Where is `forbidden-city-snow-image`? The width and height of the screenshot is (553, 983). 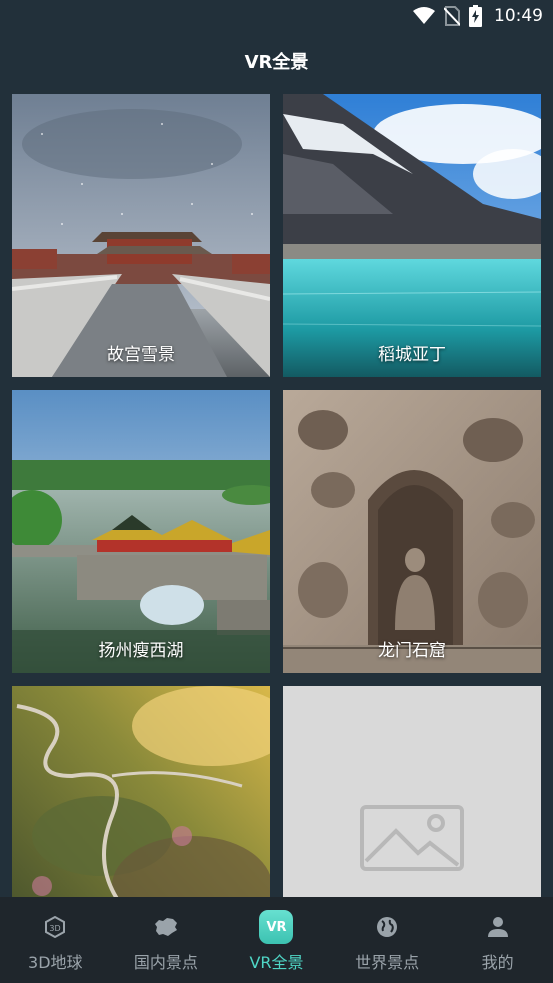
forbidden-city-snow-image is located at coordinates (141, 235).